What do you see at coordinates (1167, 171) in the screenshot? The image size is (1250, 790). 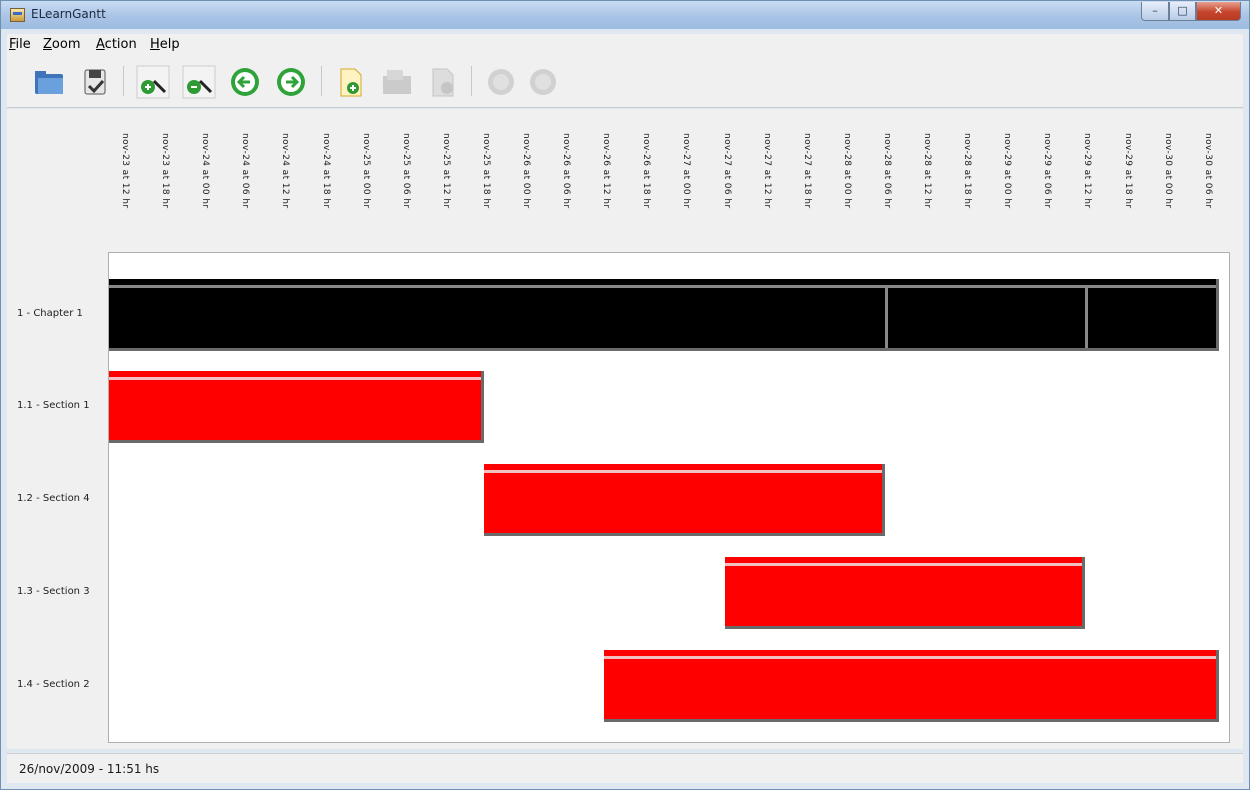 I see `time-tick: nov-30 at 00 hr` at bounding box center [1167, 171].